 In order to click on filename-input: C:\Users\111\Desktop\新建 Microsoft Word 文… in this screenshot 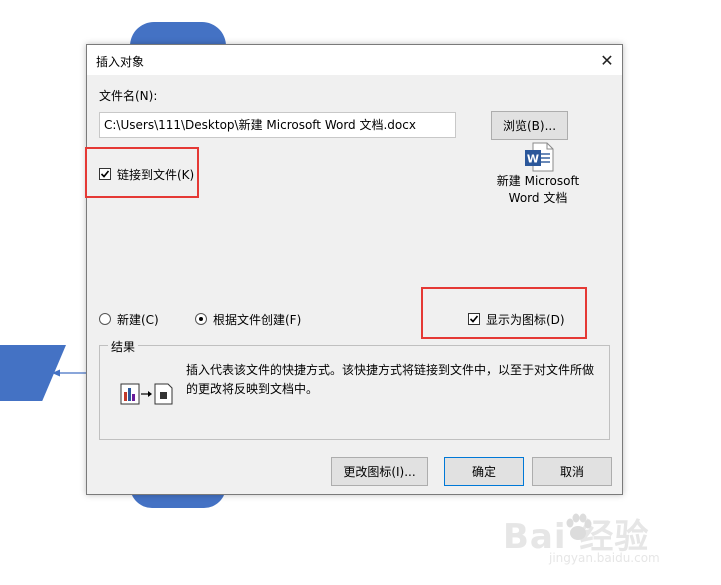, I will do `click(277, 125)`.